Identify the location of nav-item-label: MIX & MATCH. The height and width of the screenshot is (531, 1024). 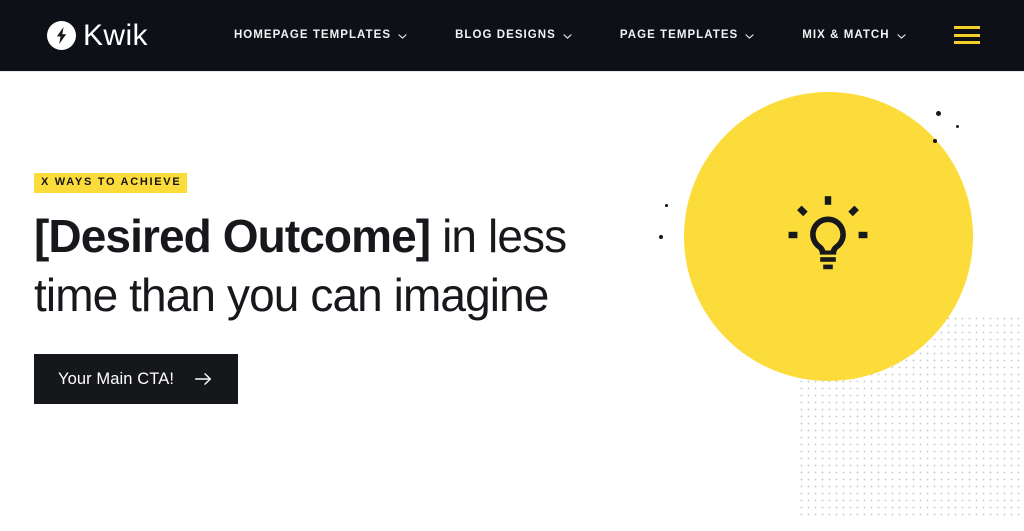
(846, 34).